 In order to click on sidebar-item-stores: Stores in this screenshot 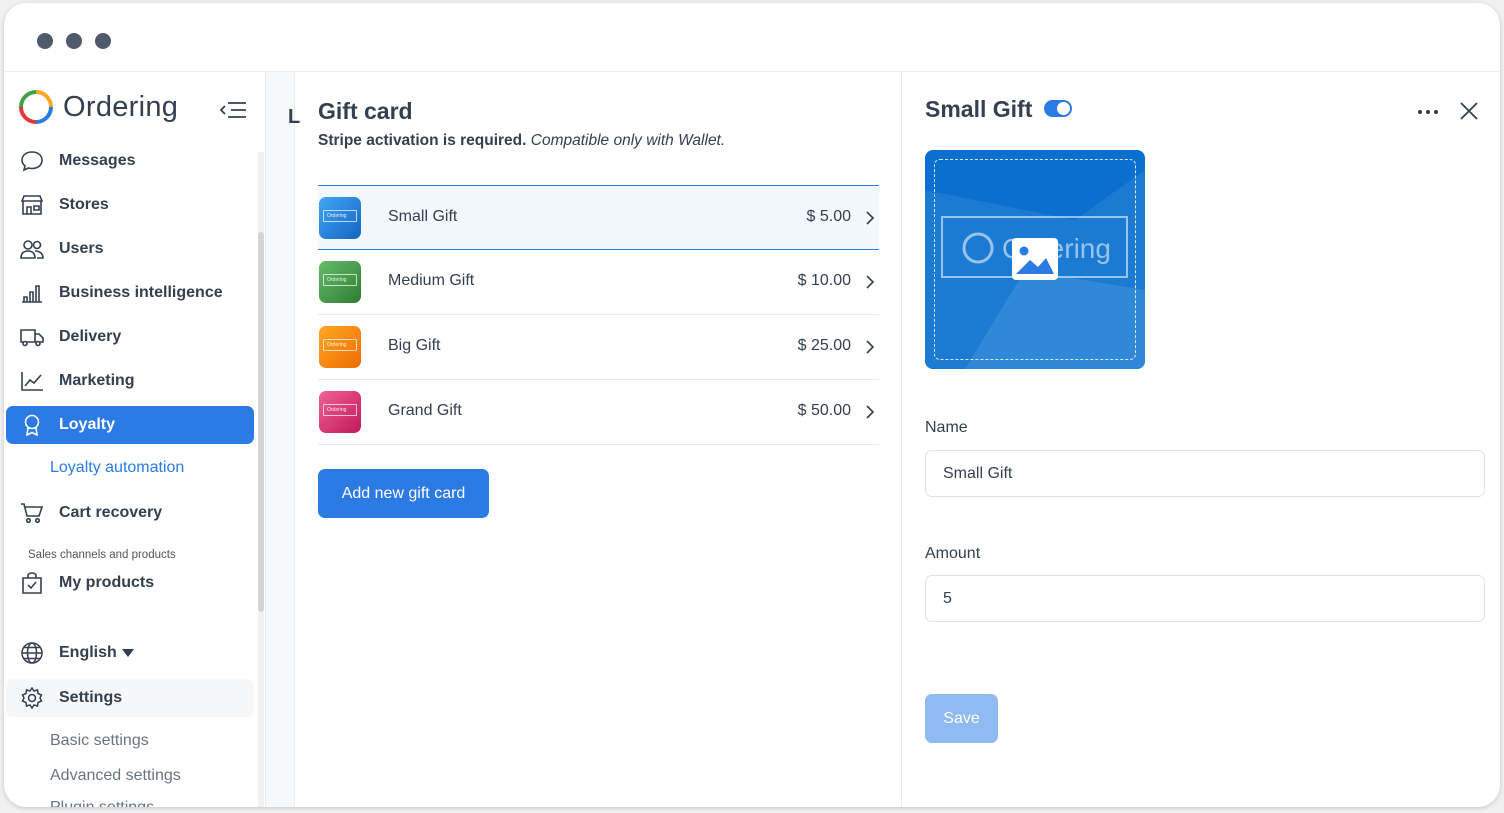, I will do `click(130, 205)`.